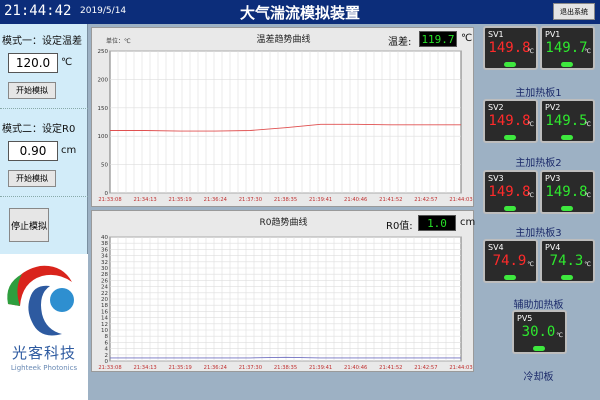 This screenshot has width=600, height=400. I want to click on r0-unit: cm, so click(468, 222).